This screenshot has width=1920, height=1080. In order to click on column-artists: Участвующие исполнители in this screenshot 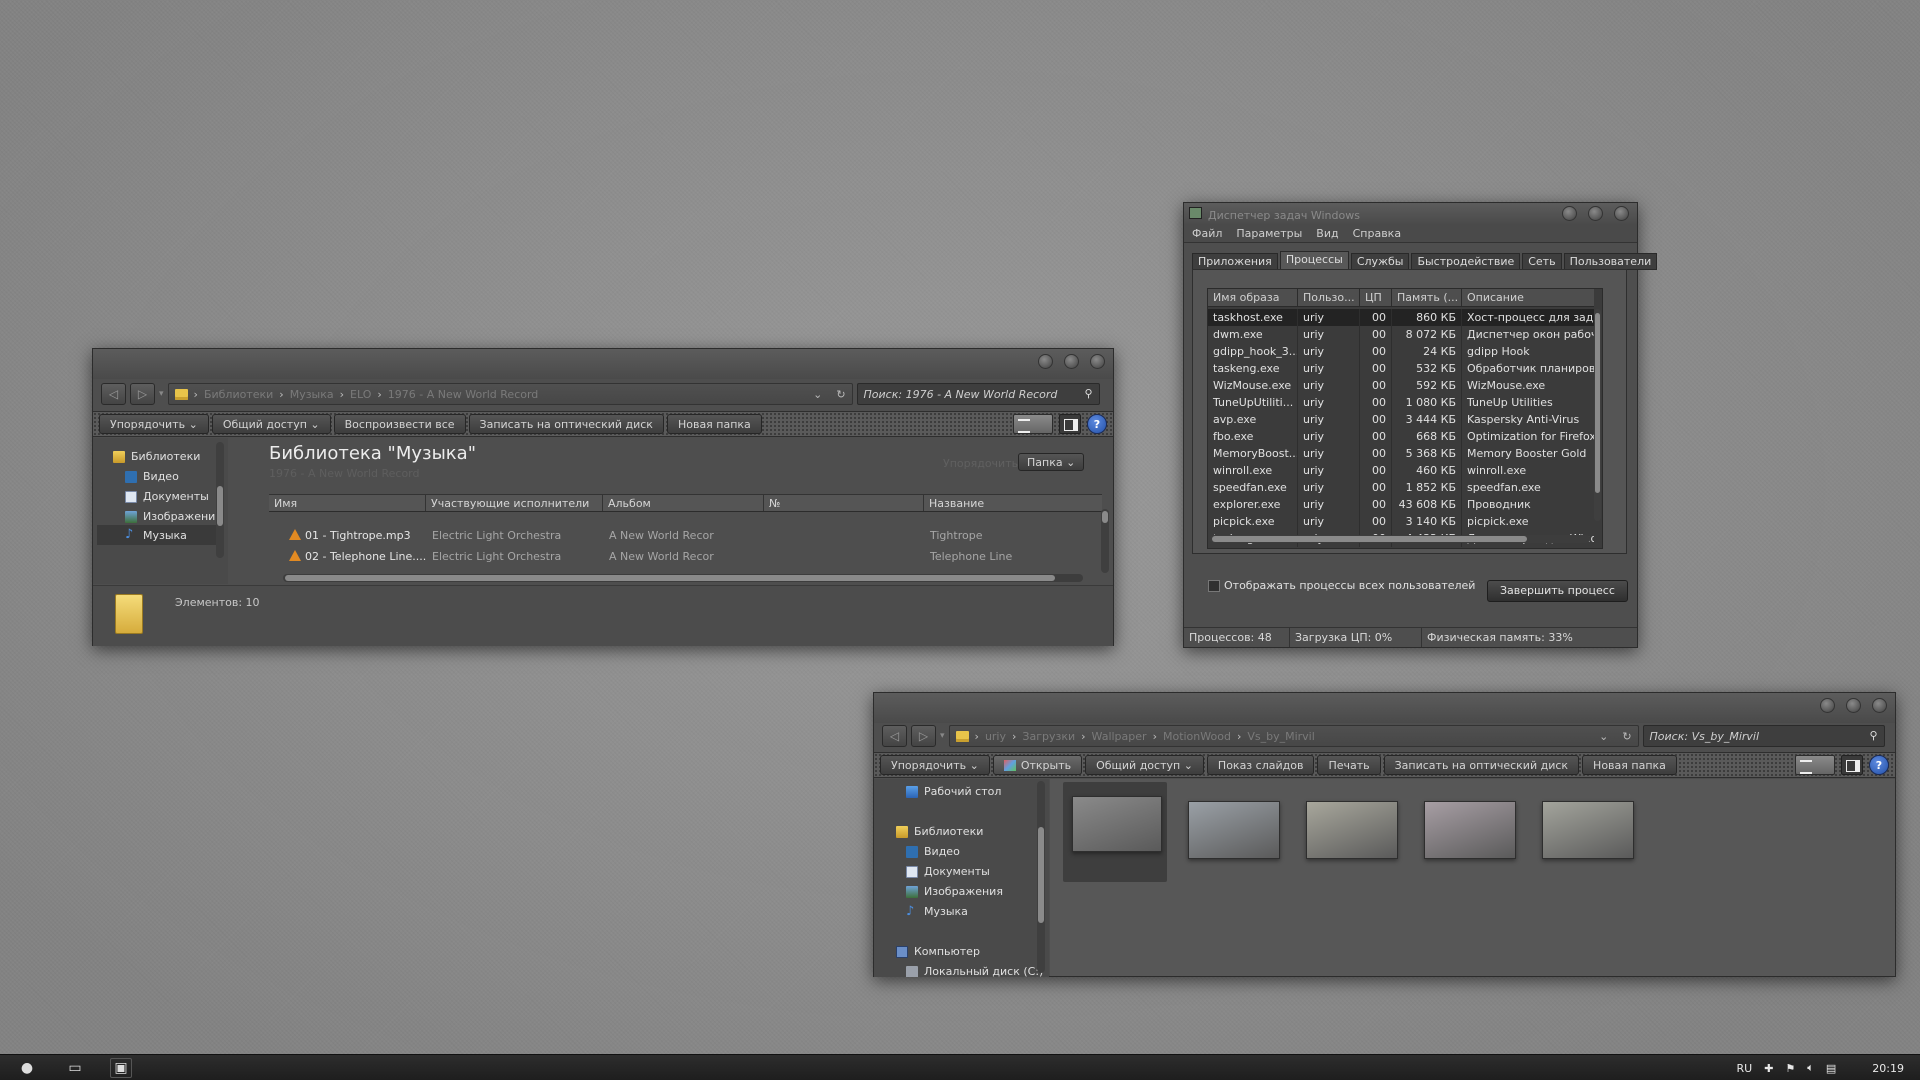, I will do `click(514, 503)`.